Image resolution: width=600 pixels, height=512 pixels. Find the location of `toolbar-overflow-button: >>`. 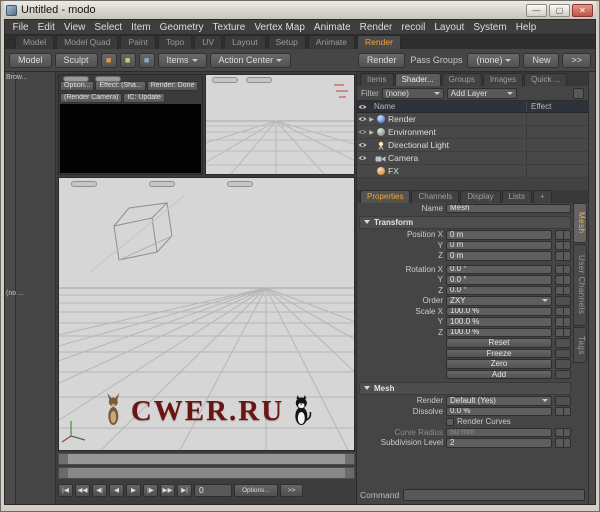

toolbar-overflow-button: >> is located at coordinates (576, 60).